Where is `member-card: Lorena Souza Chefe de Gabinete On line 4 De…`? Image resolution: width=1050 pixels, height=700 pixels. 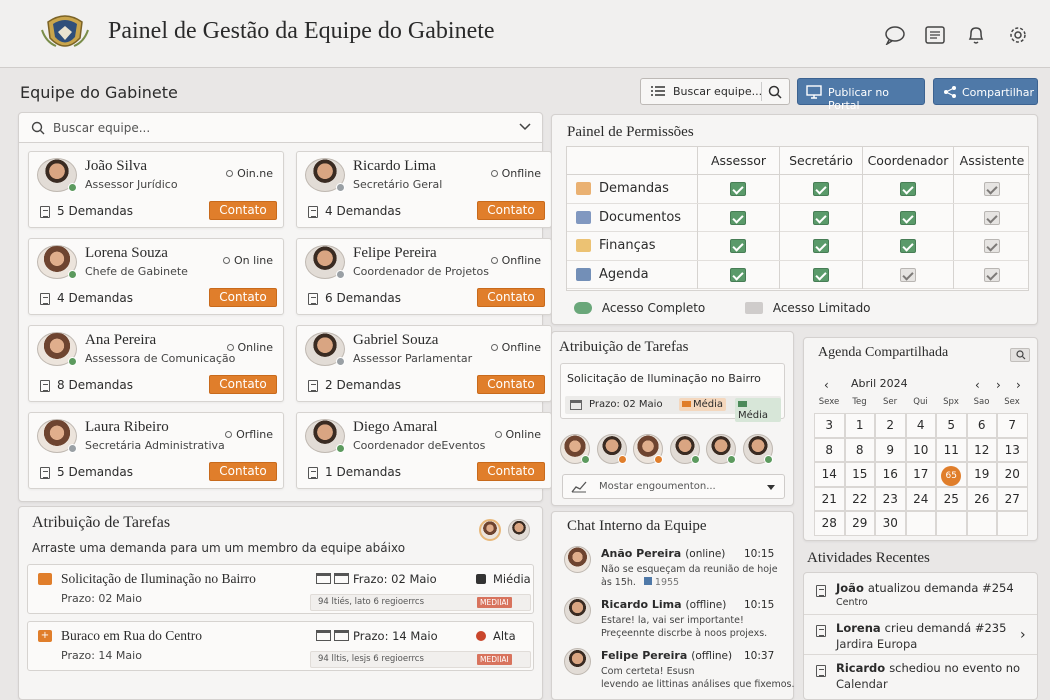 member-card: Lorena Souza Chefe de Gabinete On line 4 De… is located at coordinates (156, 276).